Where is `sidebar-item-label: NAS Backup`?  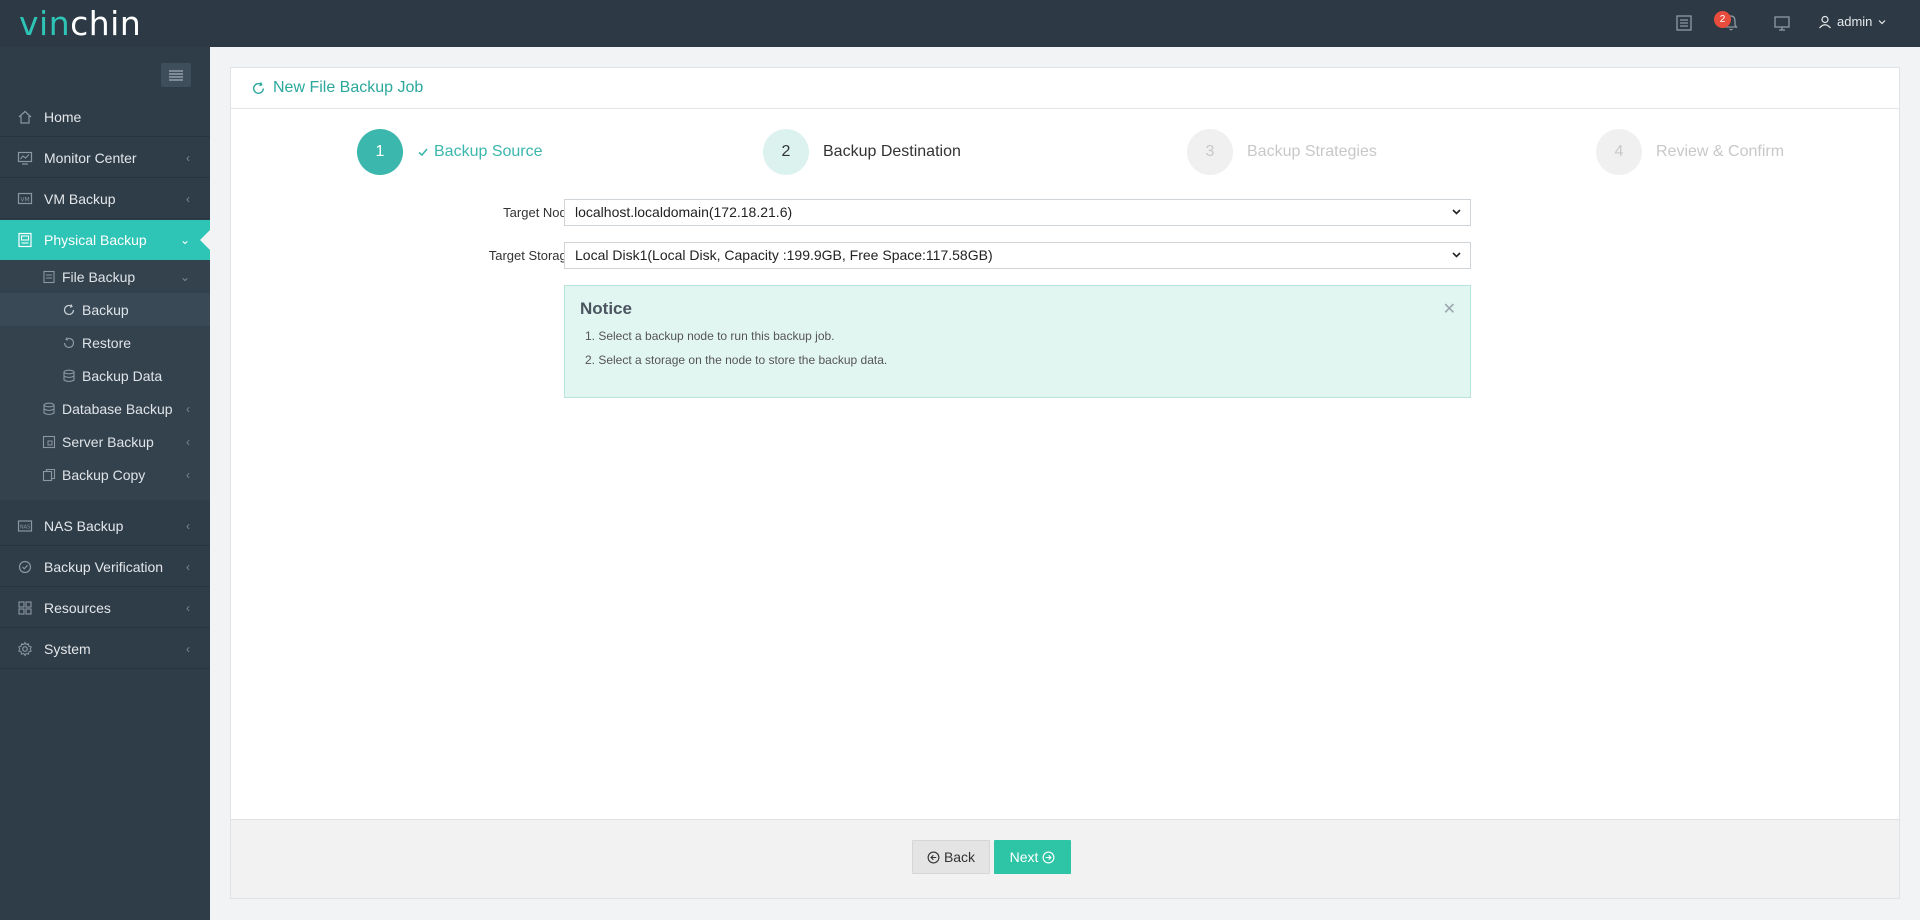 sidebar-item-label: NAS Backup is located at coordinates (84, 525).